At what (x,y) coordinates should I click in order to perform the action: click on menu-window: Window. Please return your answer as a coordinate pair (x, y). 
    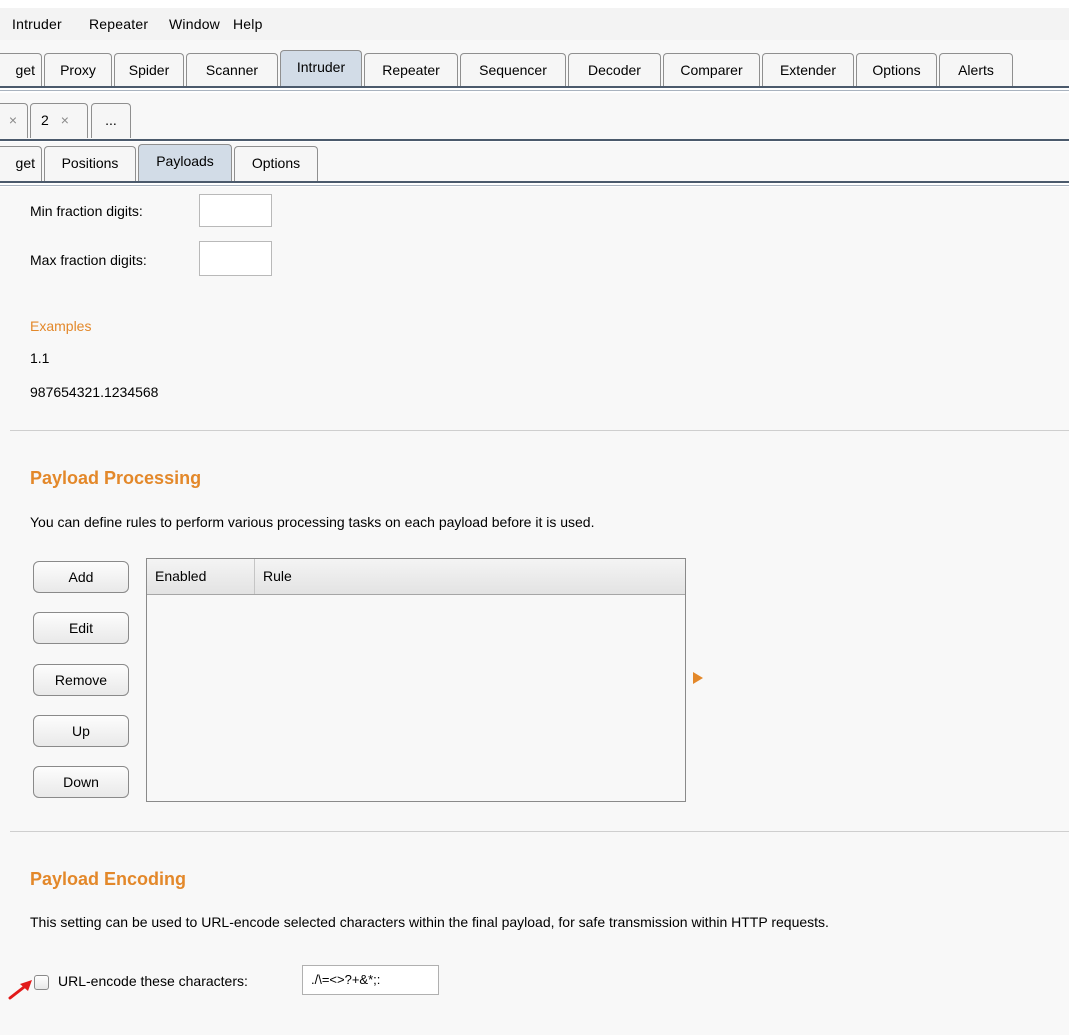
    Looking at the image, I should click on (194, 24).